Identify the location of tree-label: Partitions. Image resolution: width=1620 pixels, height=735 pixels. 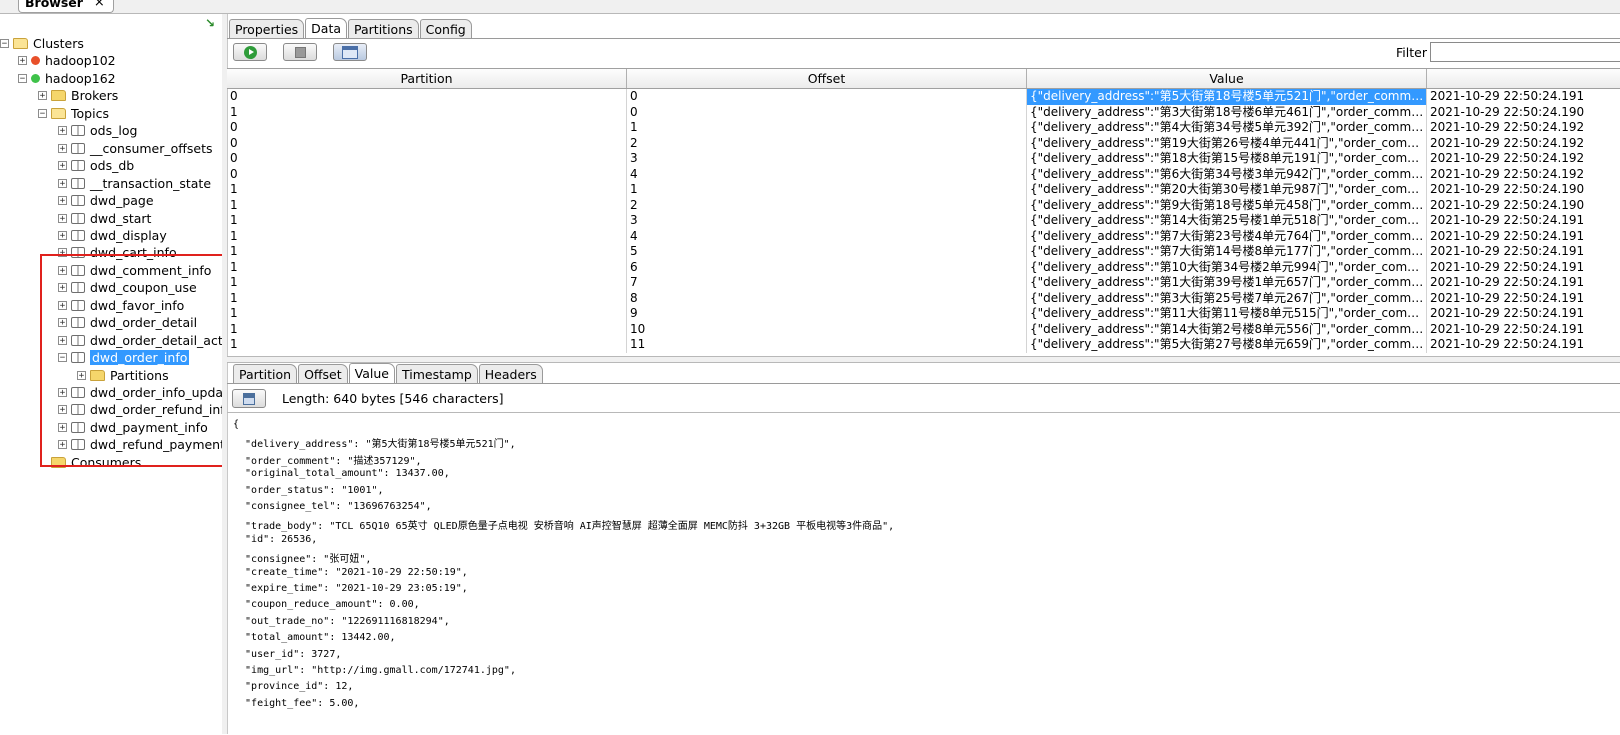
(139, 375).